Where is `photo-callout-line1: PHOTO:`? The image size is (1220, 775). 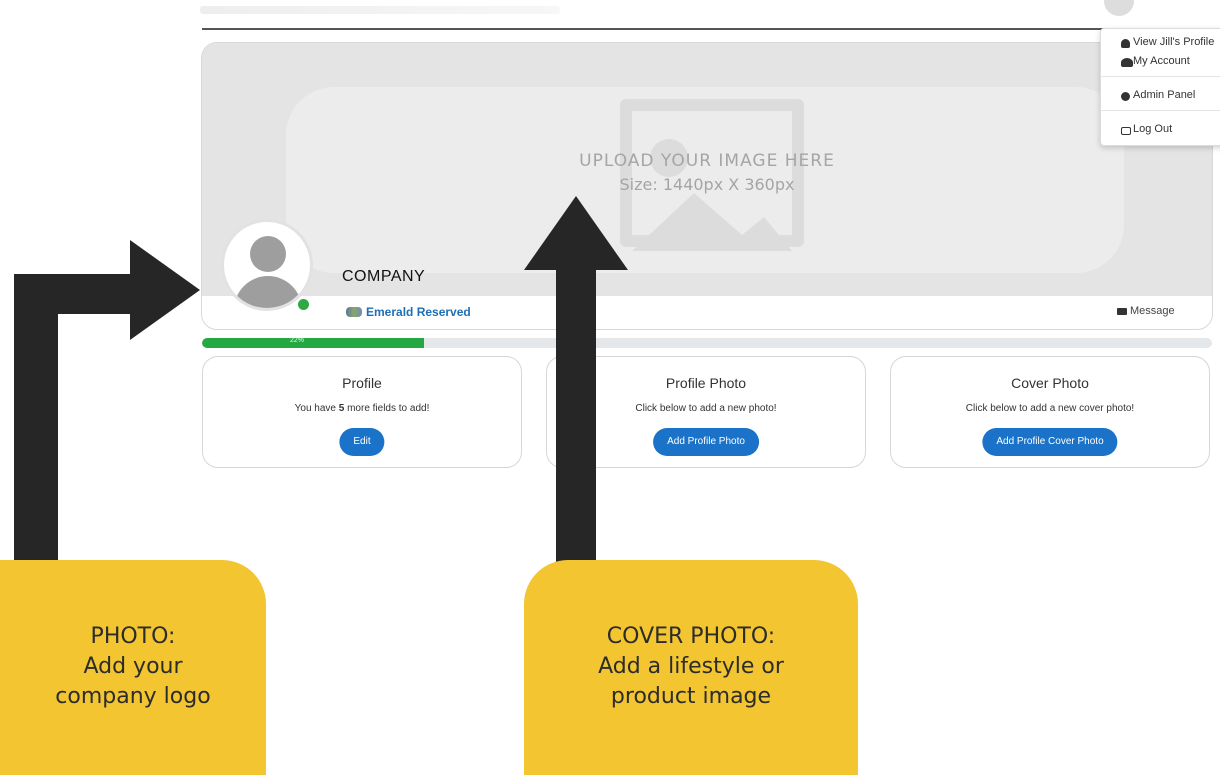
photo-callout-line1: PHOTO: is located at coordinates (133, 636).